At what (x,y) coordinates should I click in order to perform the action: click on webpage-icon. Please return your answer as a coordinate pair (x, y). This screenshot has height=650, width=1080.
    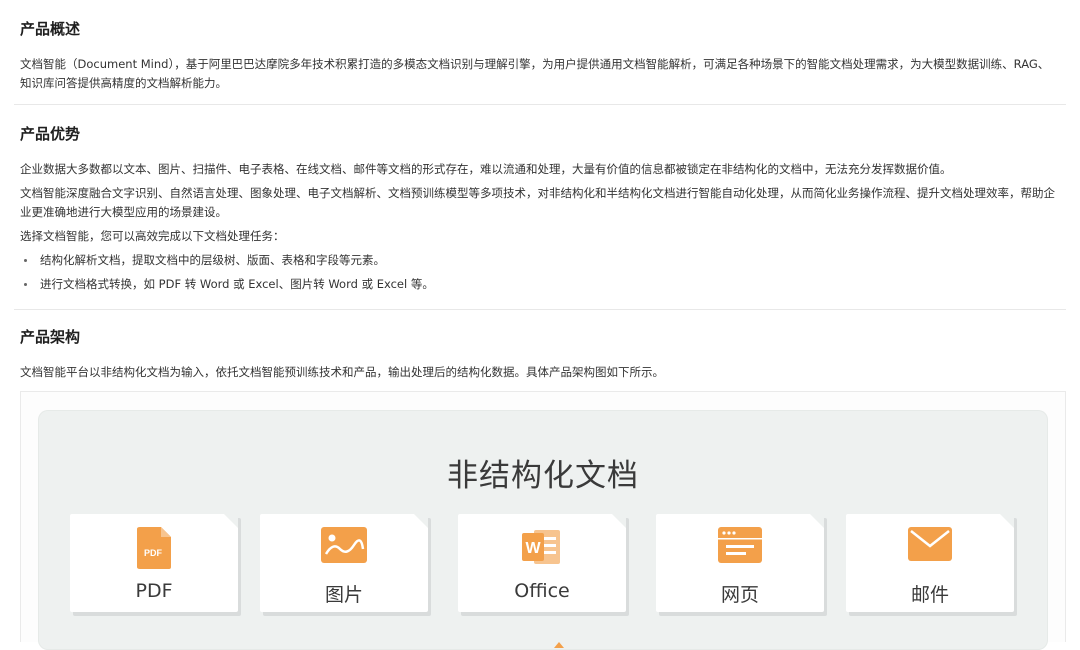
    Looking at the image, I should click on (740, 547).